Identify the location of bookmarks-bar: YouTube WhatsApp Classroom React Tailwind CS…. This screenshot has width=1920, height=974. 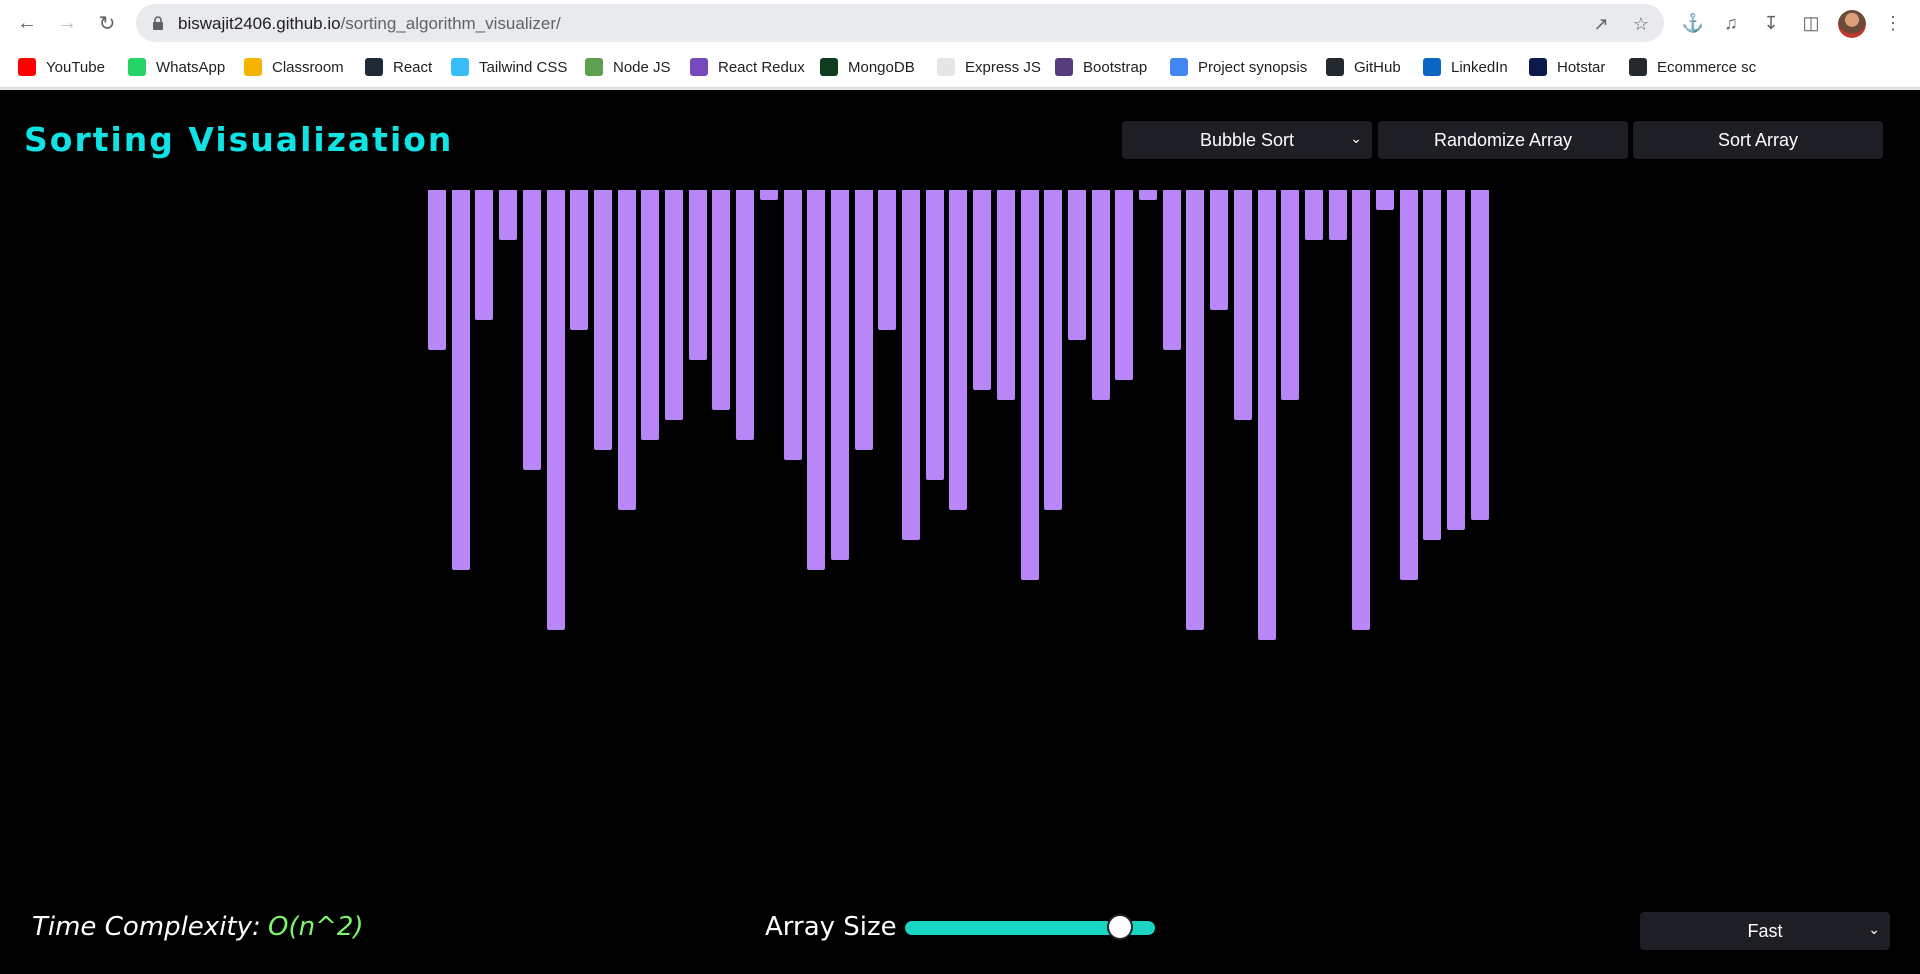
(960, 67).